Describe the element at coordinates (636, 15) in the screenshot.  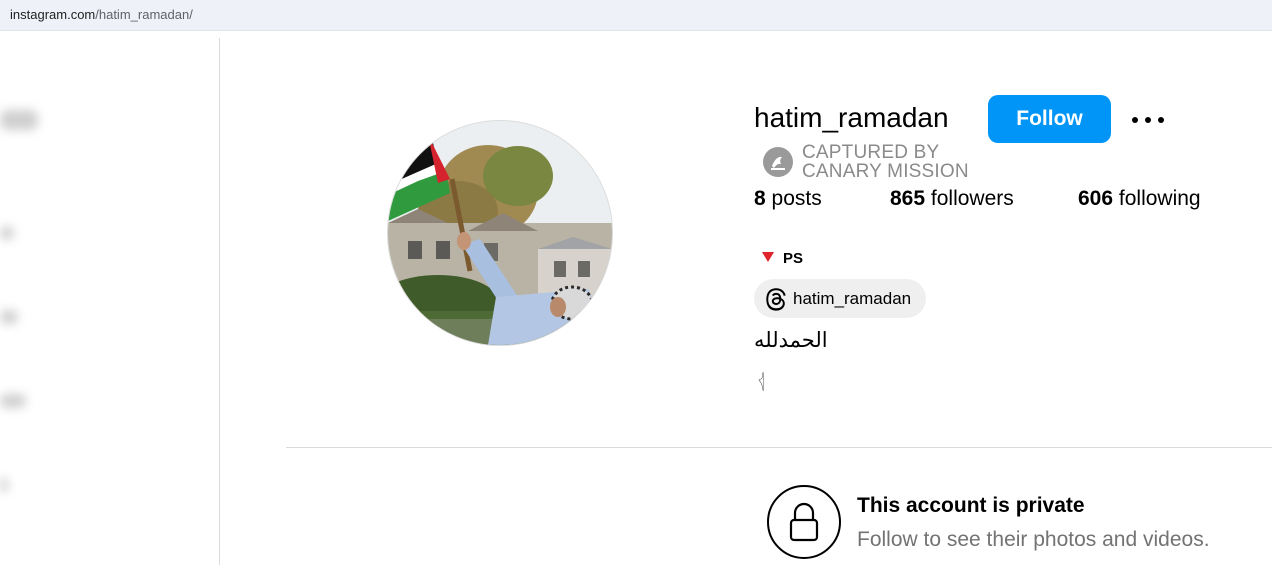
I see `browser-address-bar: instagram.com/hatim_ramadan/` at that location.